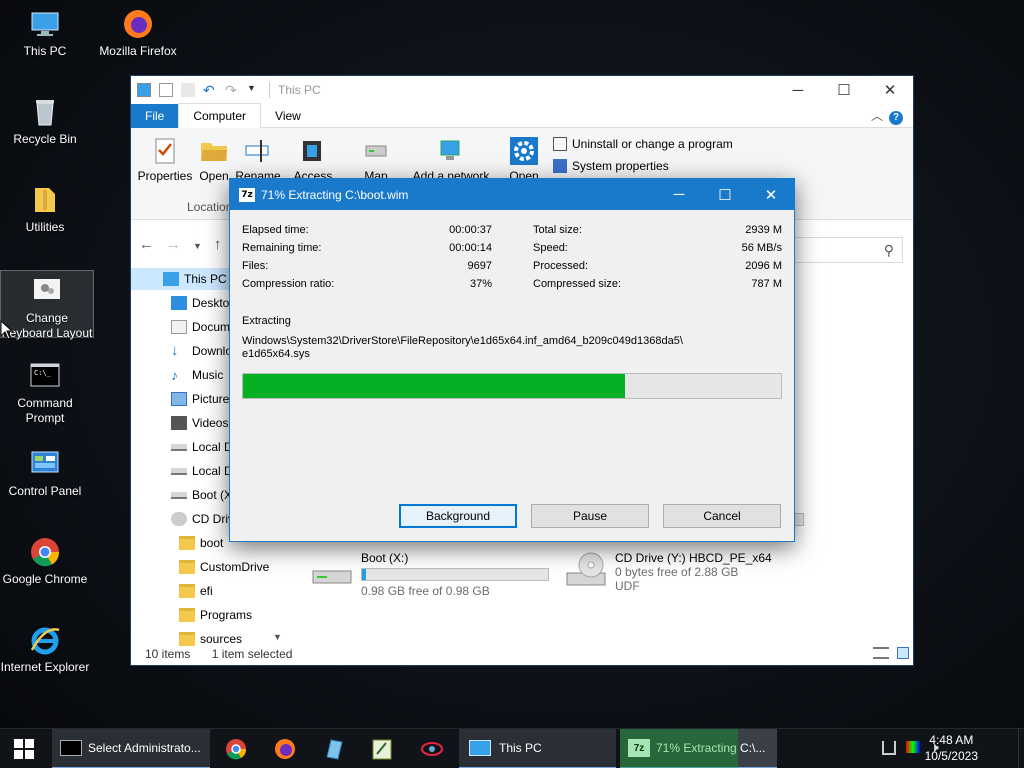  What do you see at coordinates (455, 574) in the screenshot?
I see `drive-usage-bar` at bounding box center [455, 574].